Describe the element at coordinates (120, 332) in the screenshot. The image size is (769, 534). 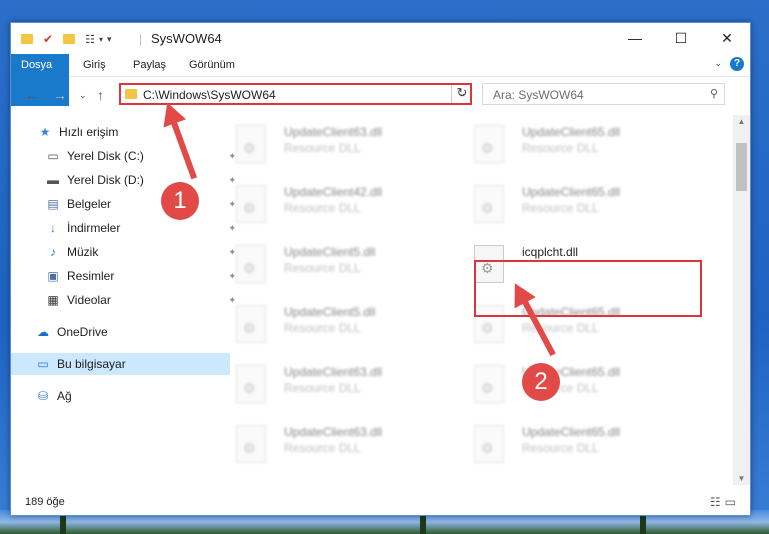
I see `sidebar-item-onedrive: ☁ OneDrive` at that location.